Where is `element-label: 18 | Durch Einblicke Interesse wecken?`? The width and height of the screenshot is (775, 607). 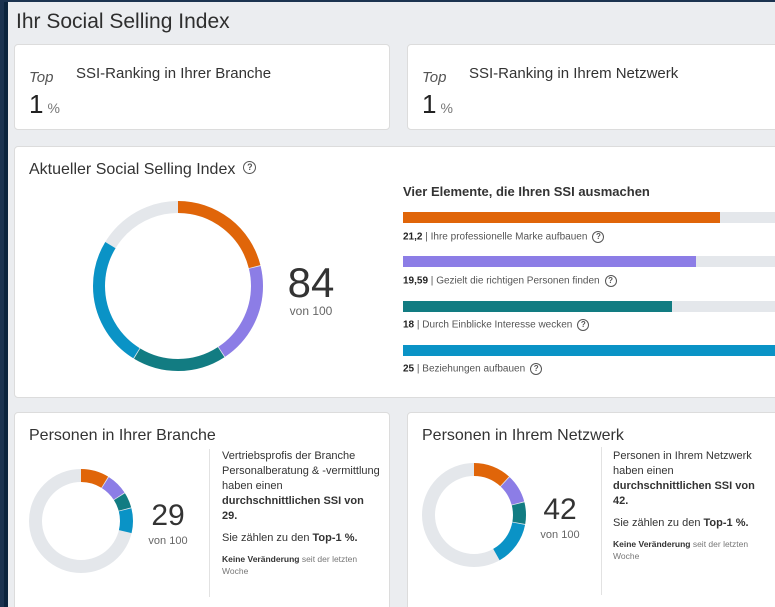 element-label: 18 | Durch Einblicke Interesse wecken? is located at coordinates (496, 325).